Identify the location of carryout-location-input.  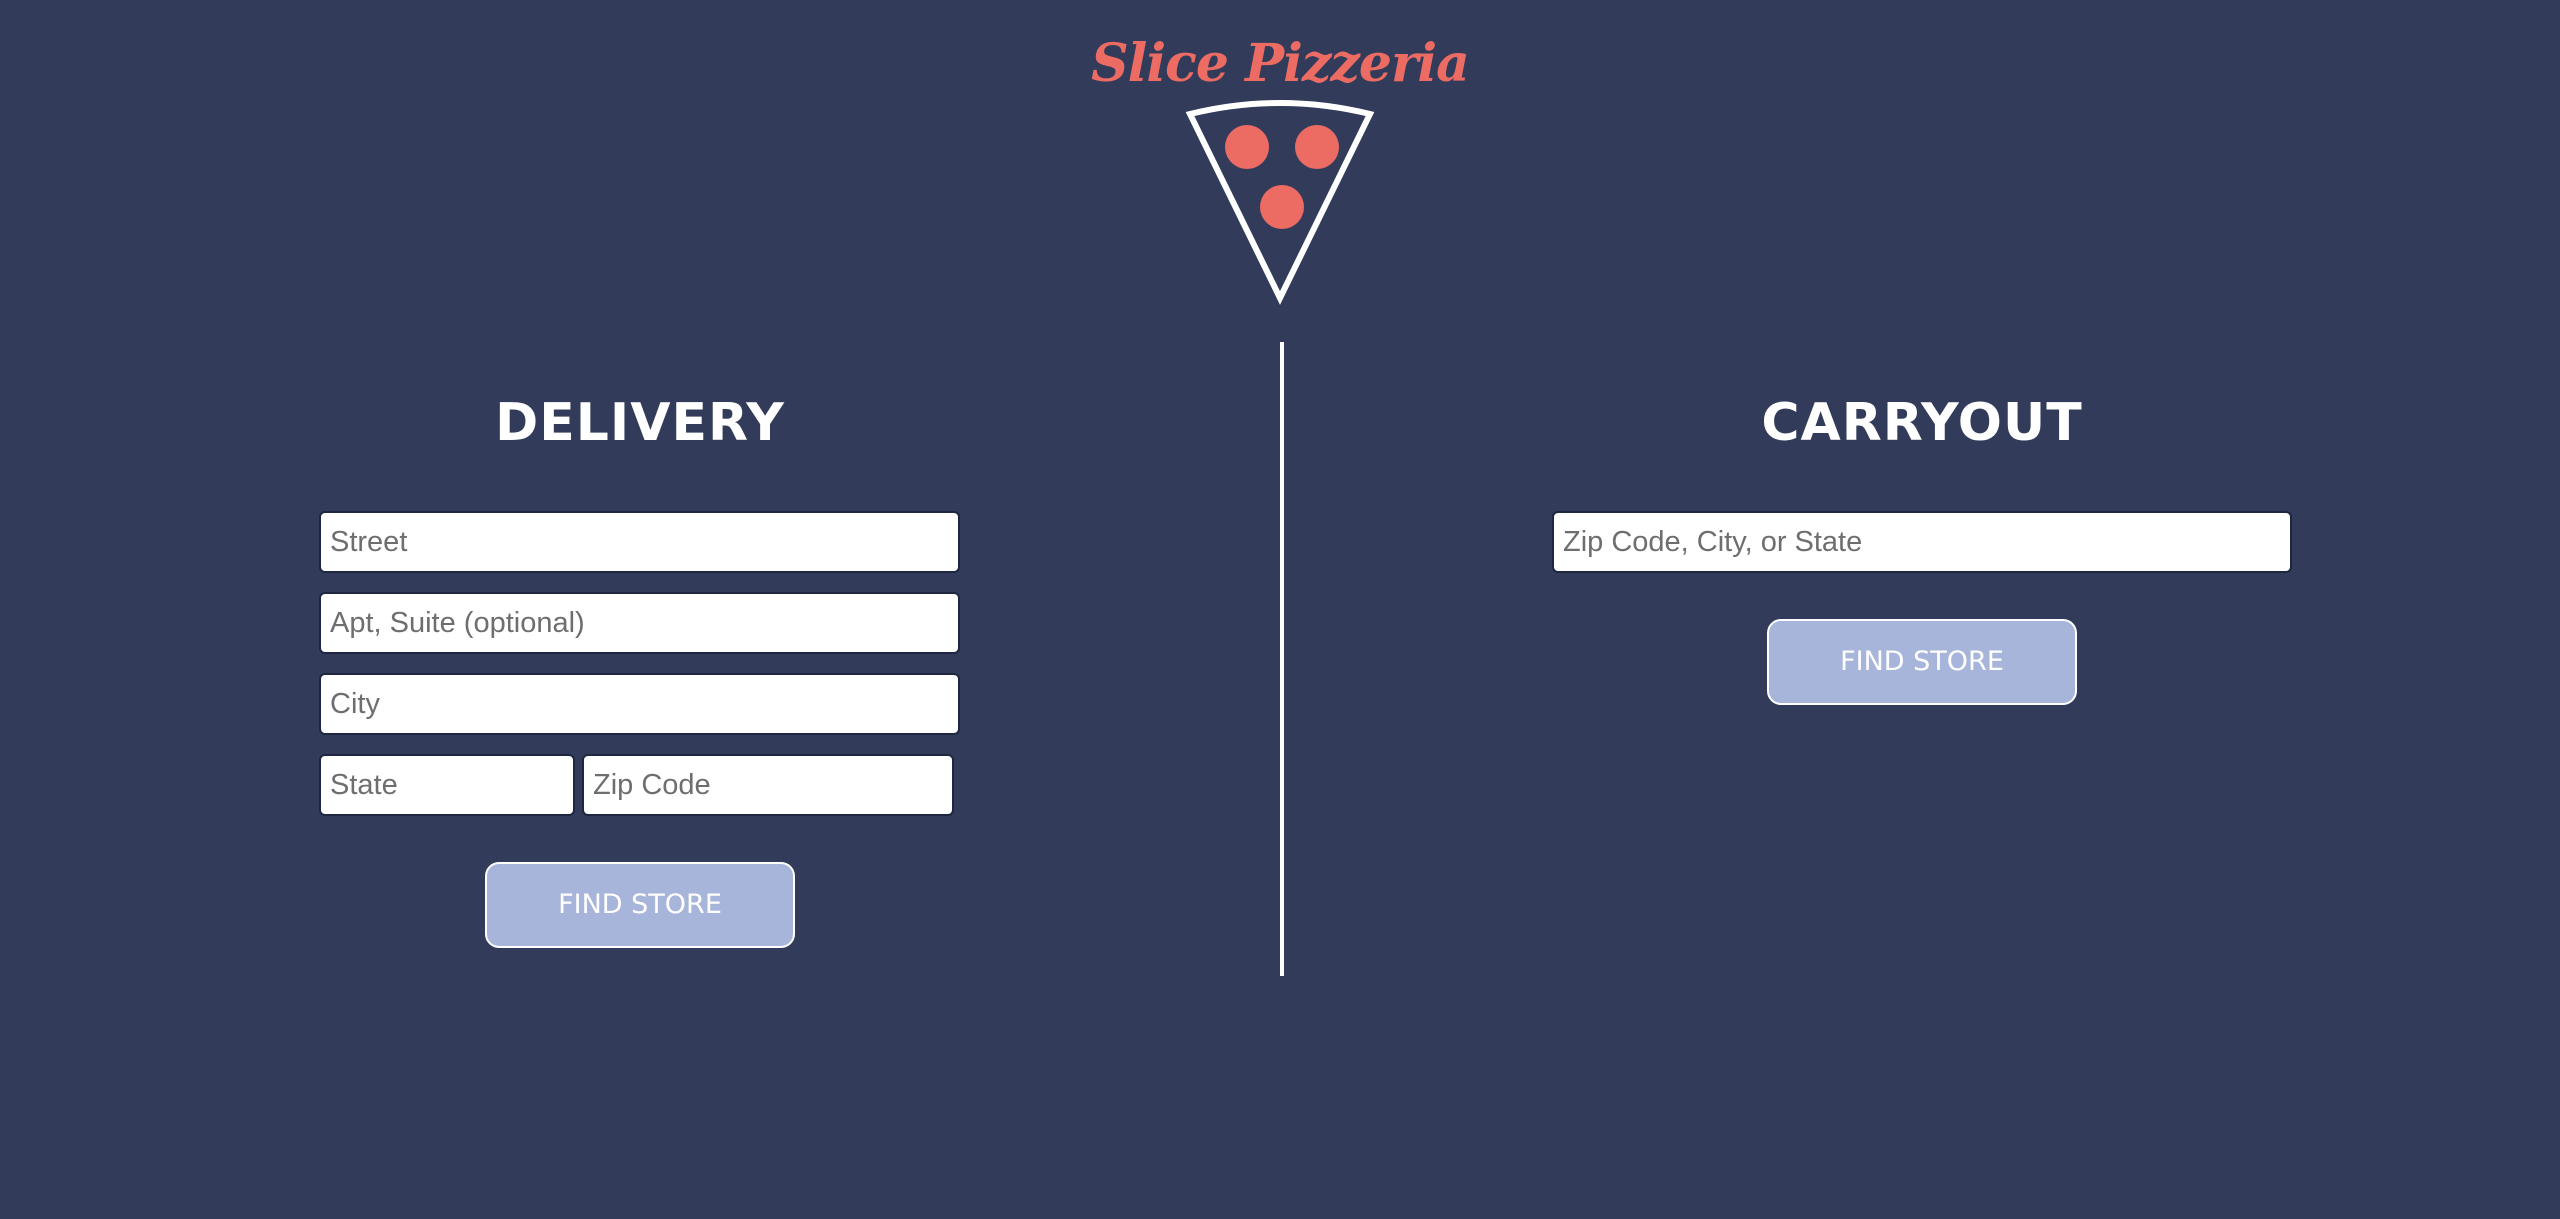
(1922, 542).